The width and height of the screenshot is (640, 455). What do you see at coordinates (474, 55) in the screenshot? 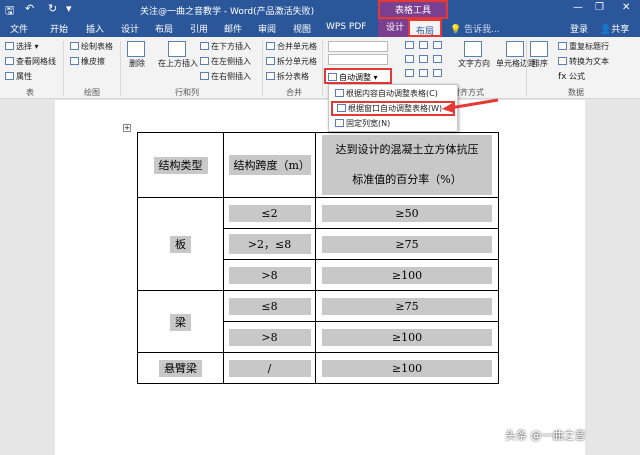
I see `text-direction-button: 文字方向` at bounding box center [474, 55].